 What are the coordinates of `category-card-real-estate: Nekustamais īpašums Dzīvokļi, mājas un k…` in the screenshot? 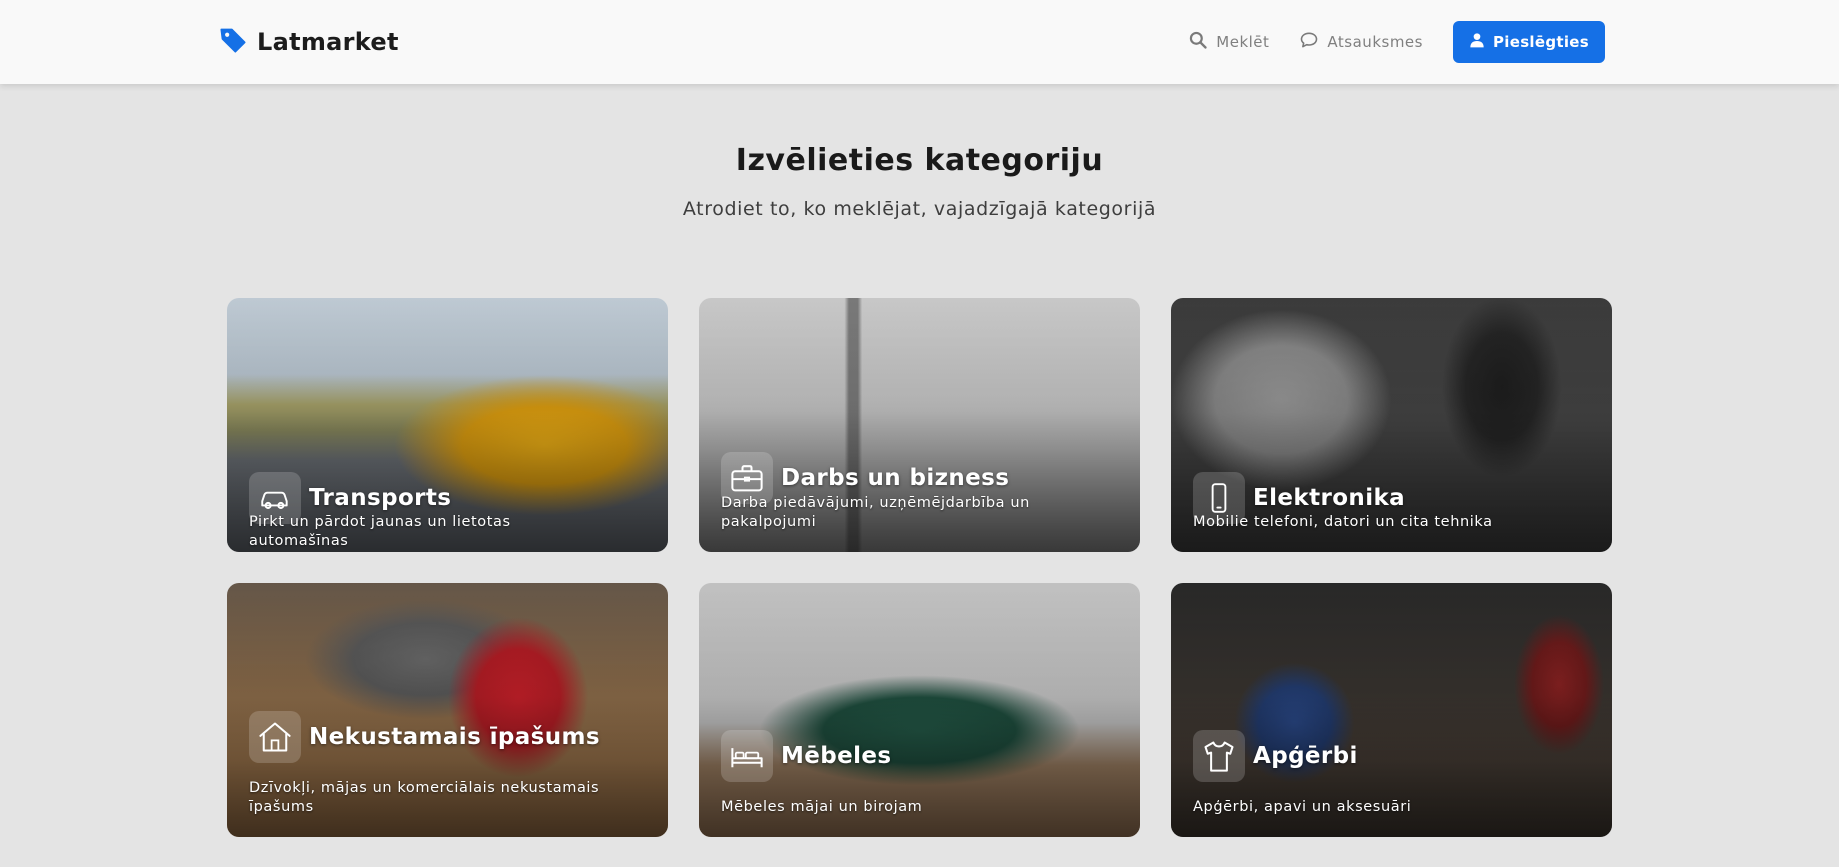 It's located at (447, 710).